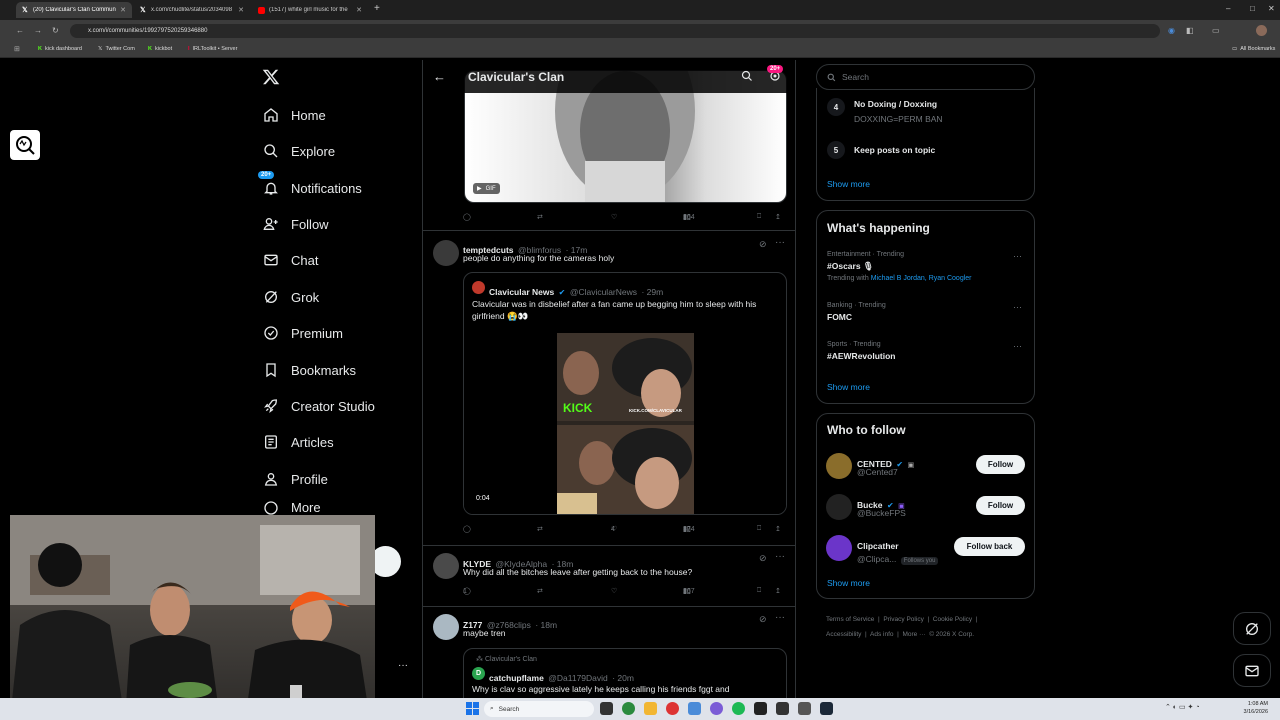 This screenshot has width=1280, height=720. What do you see at coordinates (212, 49) in the screenshot?
I see `bookmark-item: I IRLToolkit • Server` at bounding box center [212, 49].